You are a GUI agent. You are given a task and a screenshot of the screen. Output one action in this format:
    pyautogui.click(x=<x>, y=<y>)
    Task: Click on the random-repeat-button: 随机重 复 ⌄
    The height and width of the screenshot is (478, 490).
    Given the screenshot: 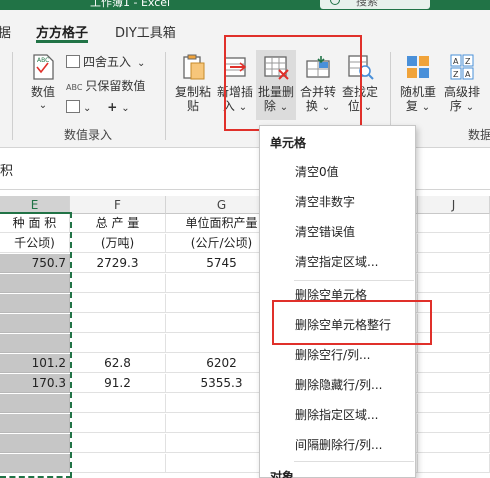 What is the action you would take?
    pyautogui.click(x=418, y=83)
    